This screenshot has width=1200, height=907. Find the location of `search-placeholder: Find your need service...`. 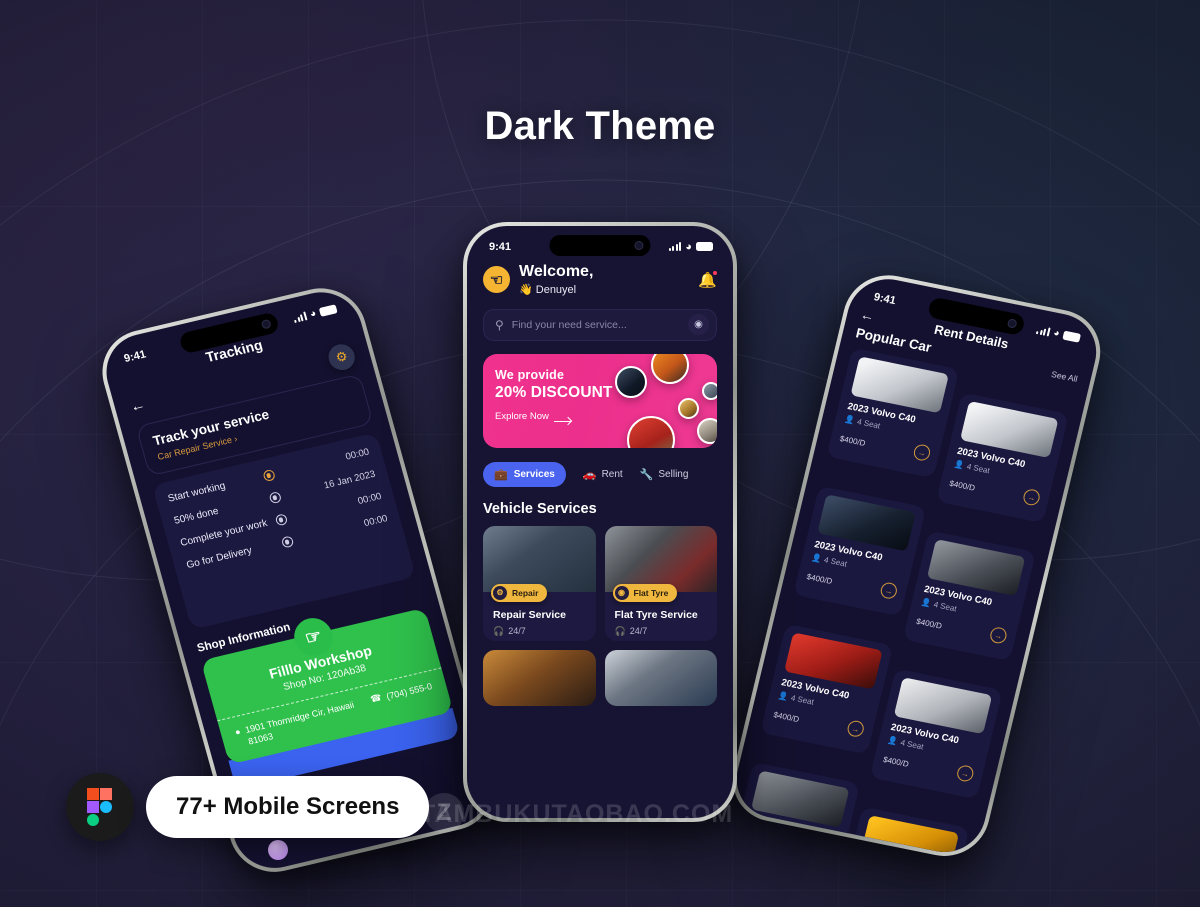

search-placeholder: Find your need service... is located at coordinates (569, 324).